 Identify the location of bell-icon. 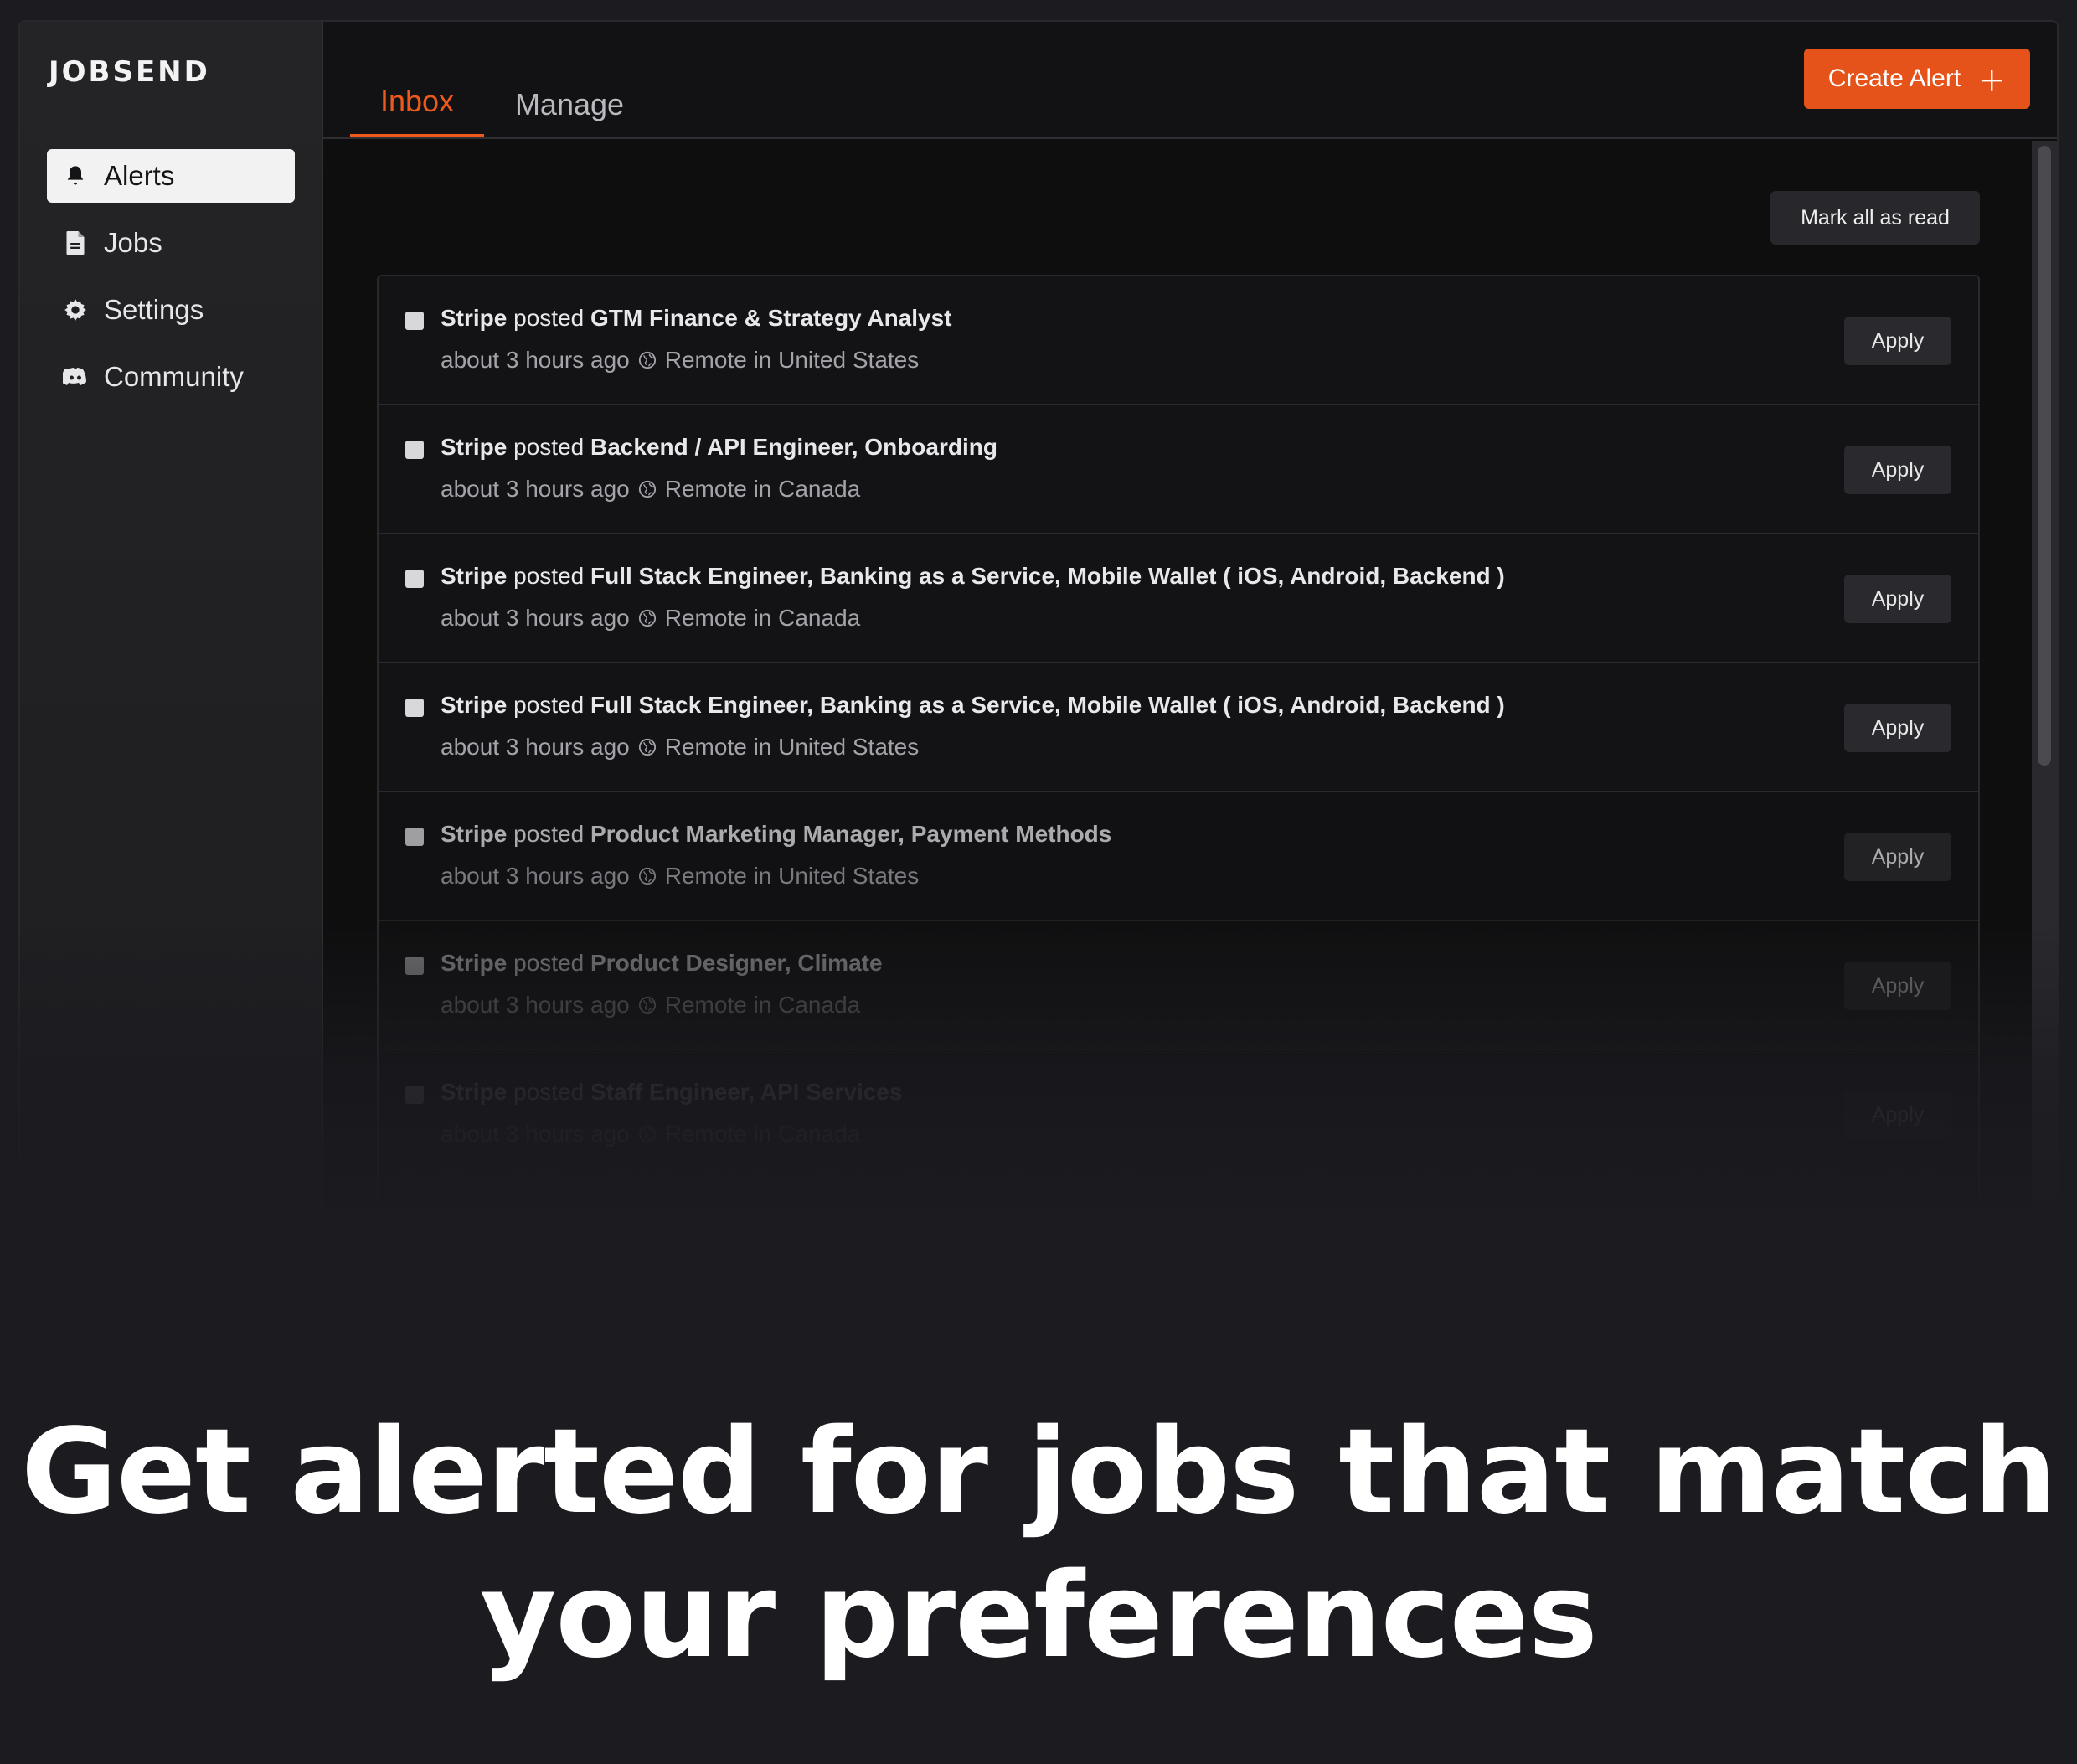
(75, 176).